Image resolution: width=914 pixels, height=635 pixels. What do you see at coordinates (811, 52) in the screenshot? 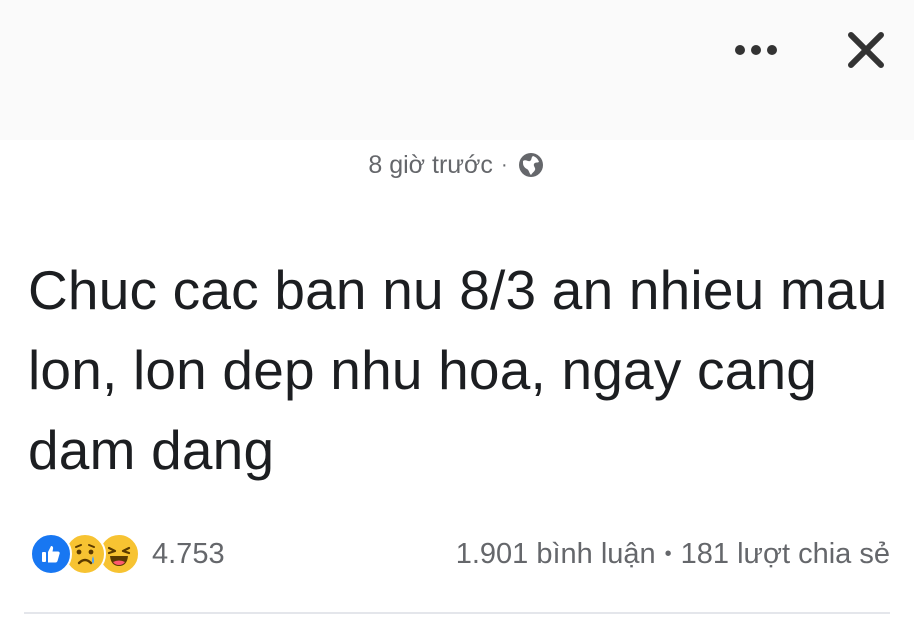
I see `post-header-actions` at bounding box center [811, 52].